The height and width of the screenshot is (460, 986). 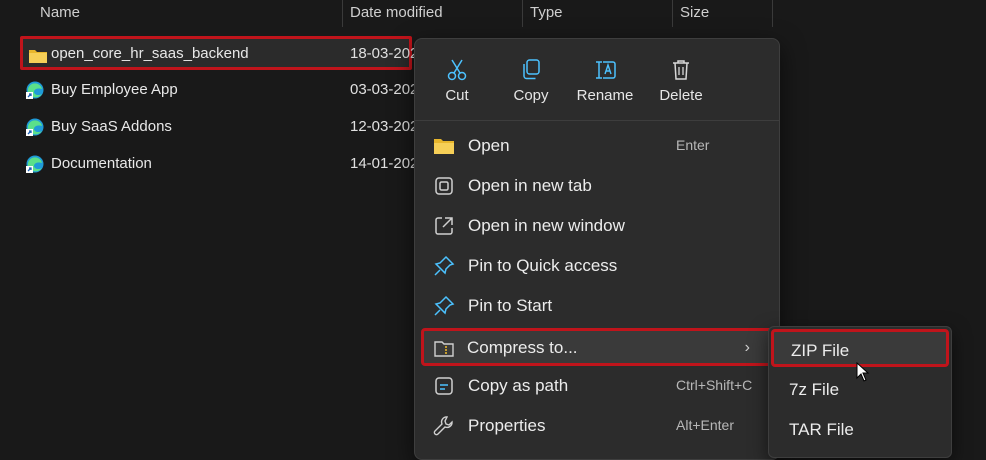 I want to click on menu-item-label: Pin to Quick access, so click(x=543, y=265).